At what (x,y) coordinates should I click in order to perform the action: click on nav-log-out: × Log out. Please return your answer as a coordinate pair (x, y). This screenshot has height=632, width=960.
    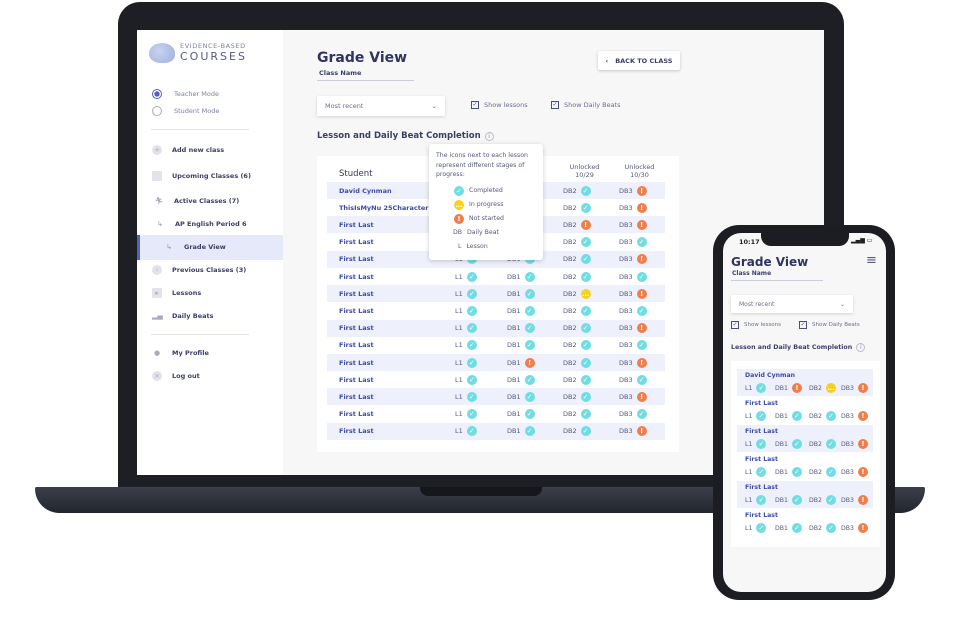
    Looking at the image, I should click on (176, 376).